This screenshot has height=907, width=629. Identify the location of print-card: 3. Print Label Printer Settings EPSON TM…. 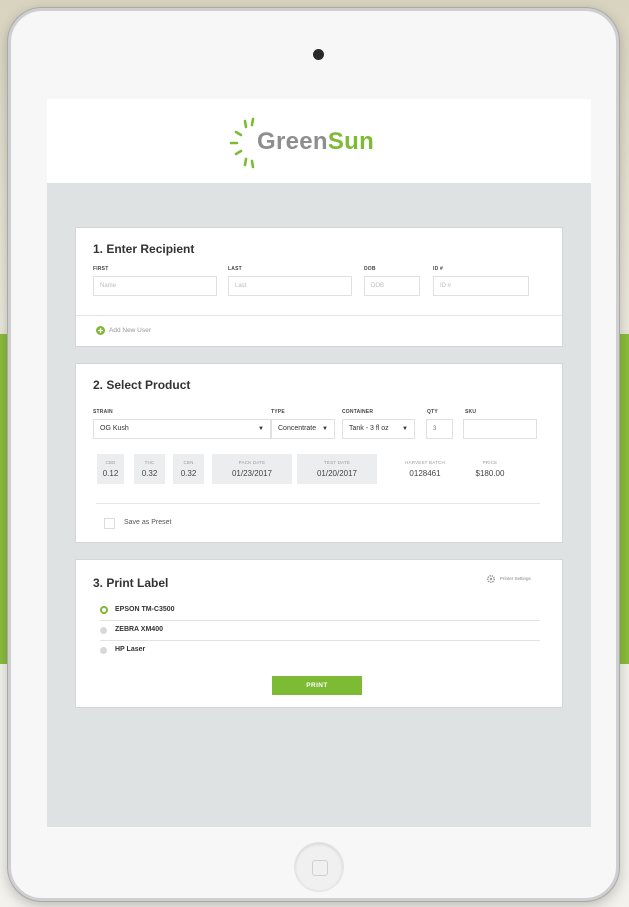
(319, 633).